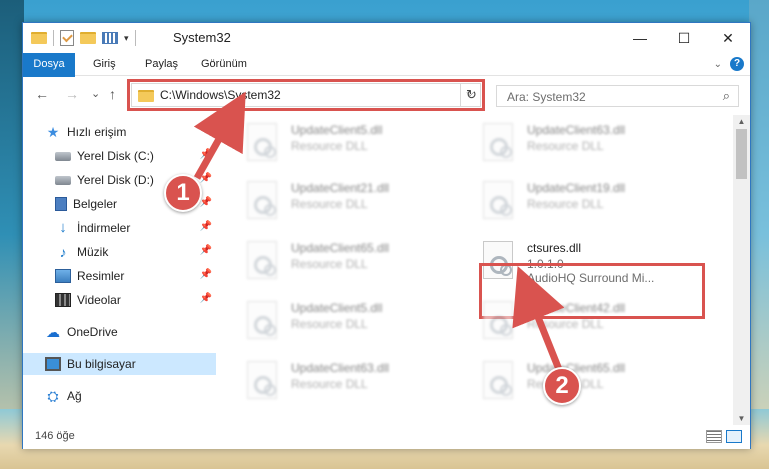  I want to click on sidebar-item-videos: Videolar 📌, so click(119, 300).